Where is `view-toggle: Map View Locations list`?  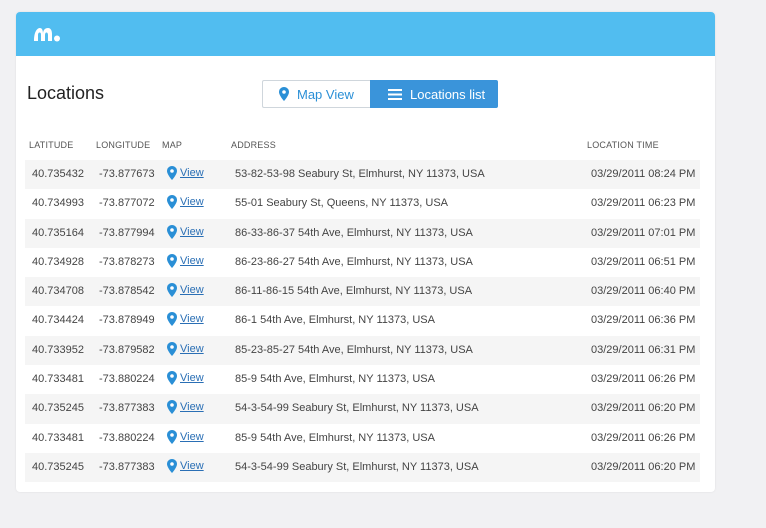
view-toggle: Map View Locations list is located at coordinates (380, 94).